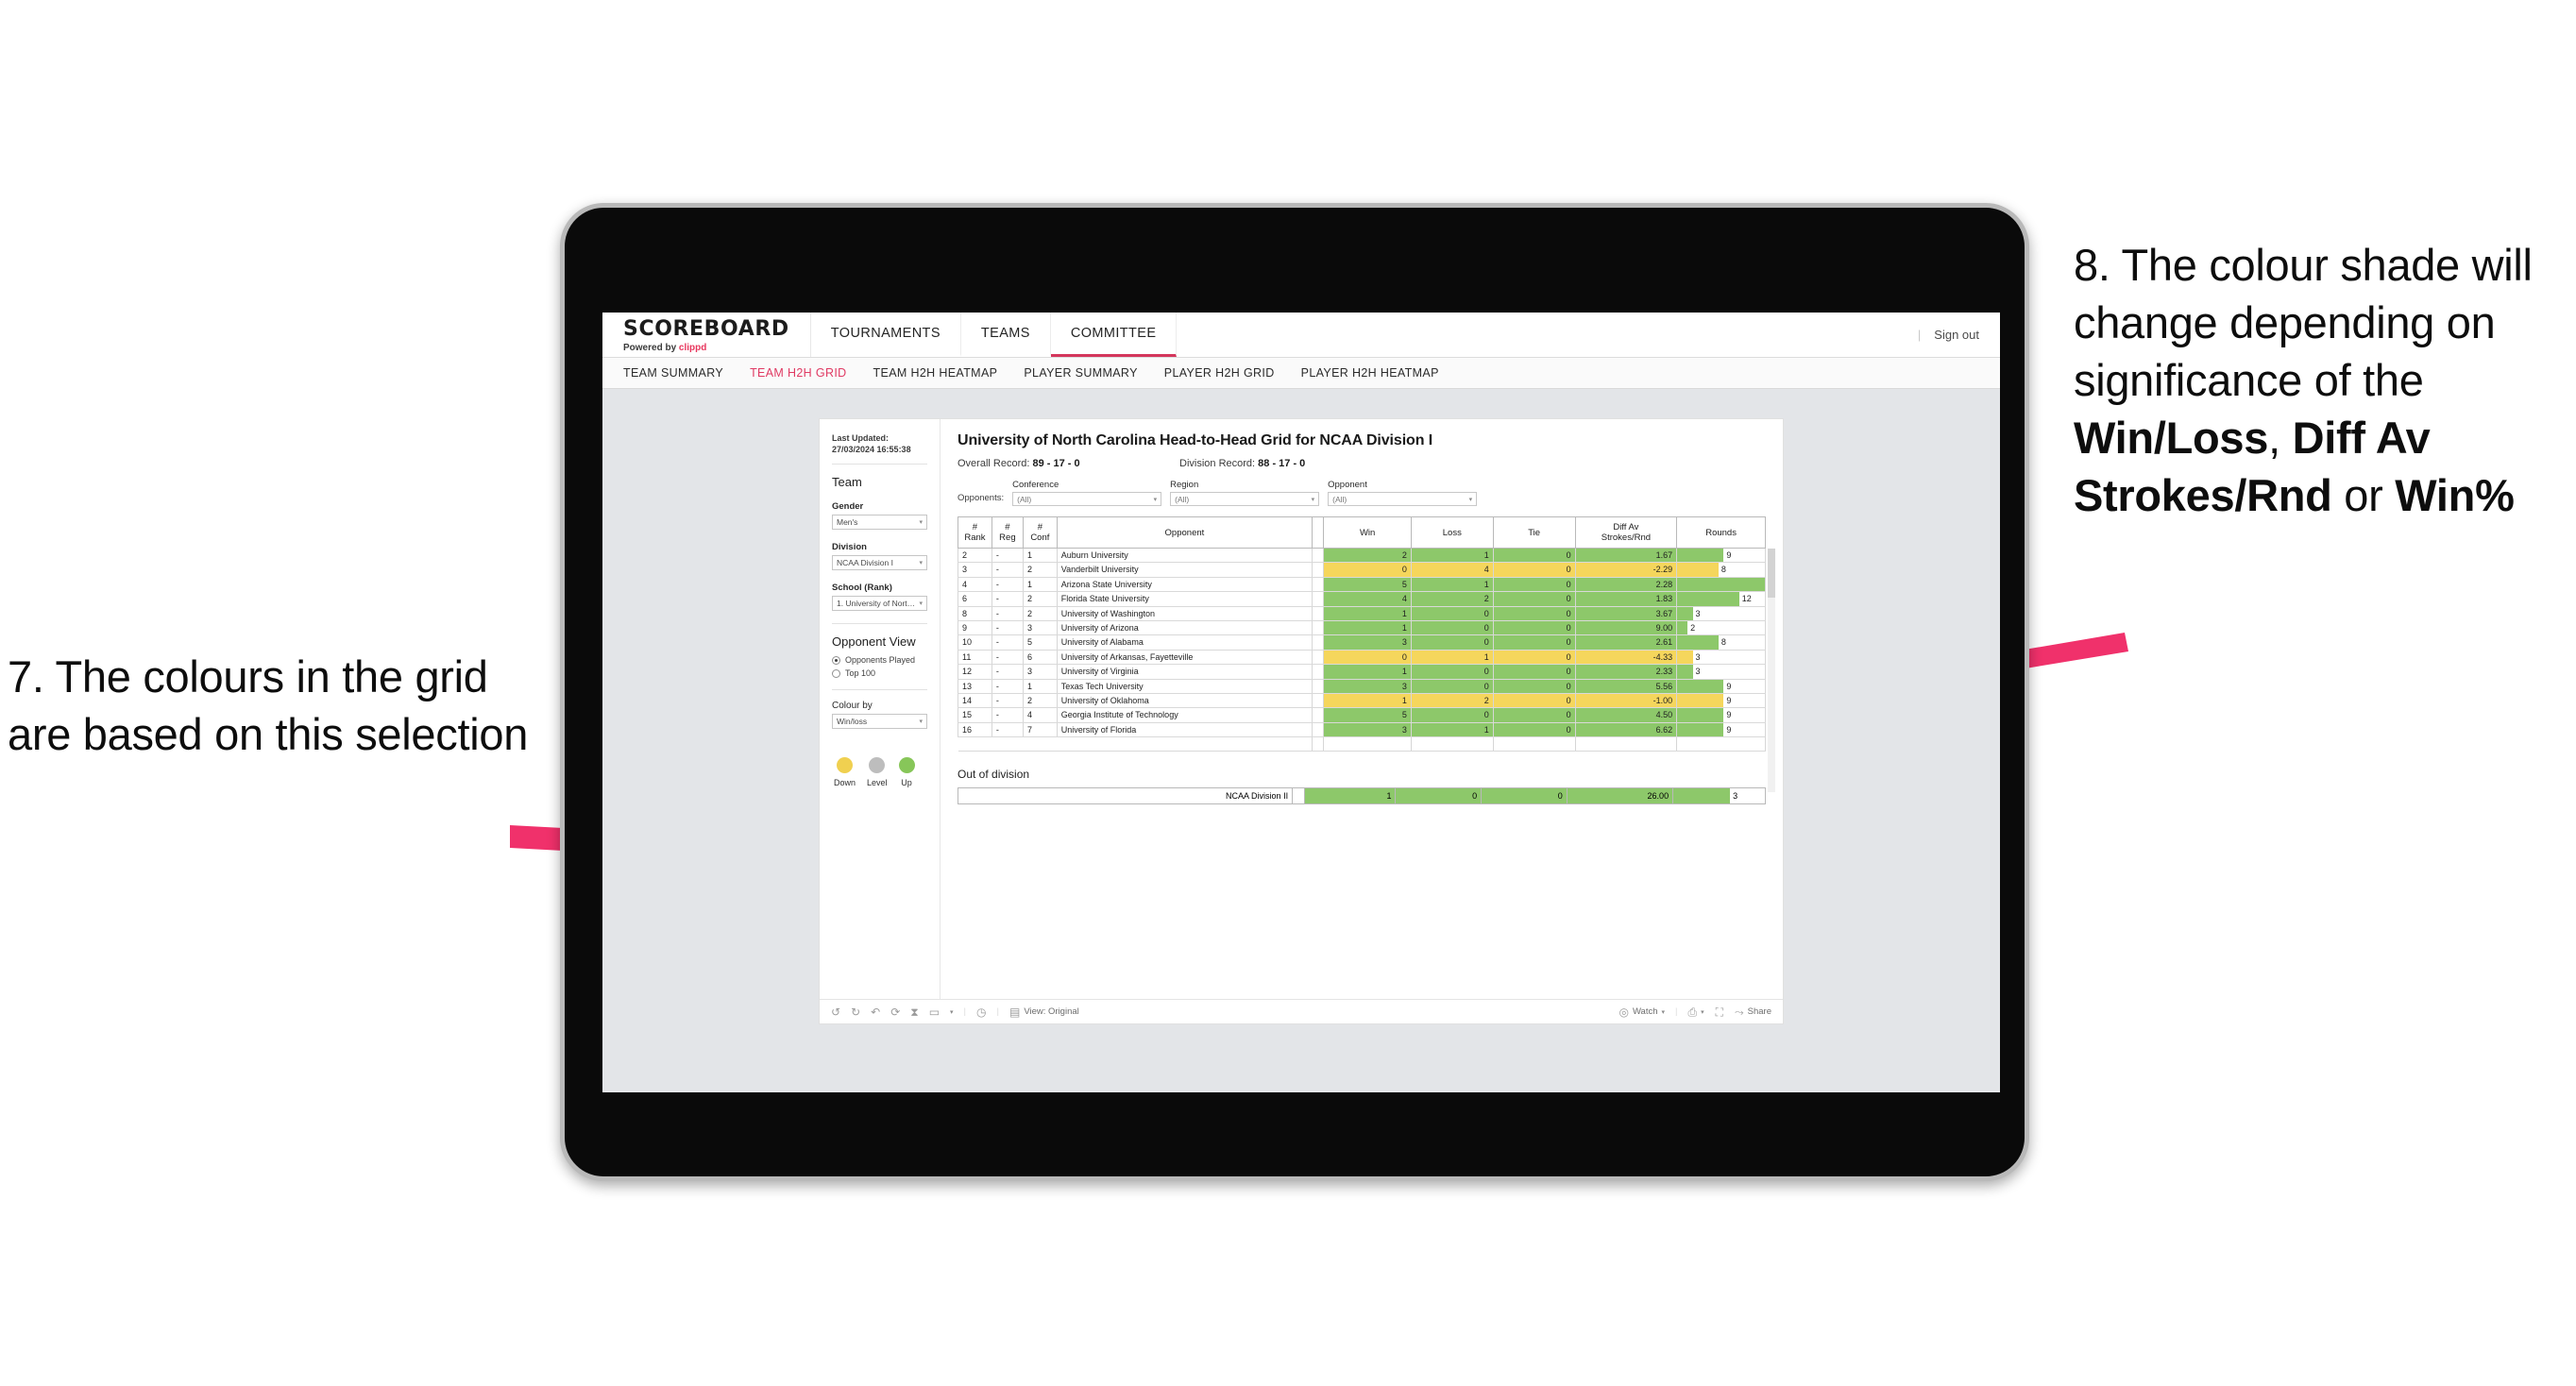 The height and width of the screenshot is (1386, 2576). Describe the element at coordinates (1039, 527) in the screenshot. I see `header-conf-l1: #` at that location.